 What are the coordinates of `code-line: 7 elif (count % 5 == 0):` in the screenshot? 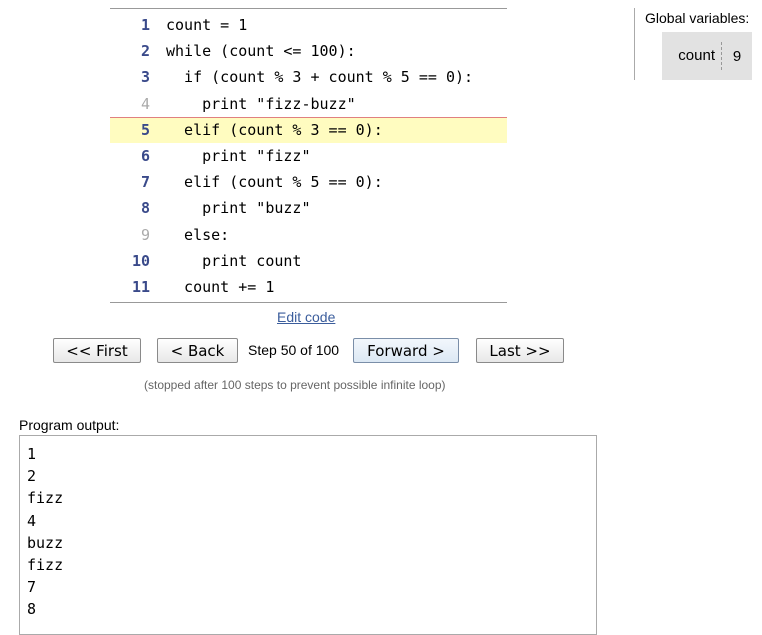 It's located at (308, 182).